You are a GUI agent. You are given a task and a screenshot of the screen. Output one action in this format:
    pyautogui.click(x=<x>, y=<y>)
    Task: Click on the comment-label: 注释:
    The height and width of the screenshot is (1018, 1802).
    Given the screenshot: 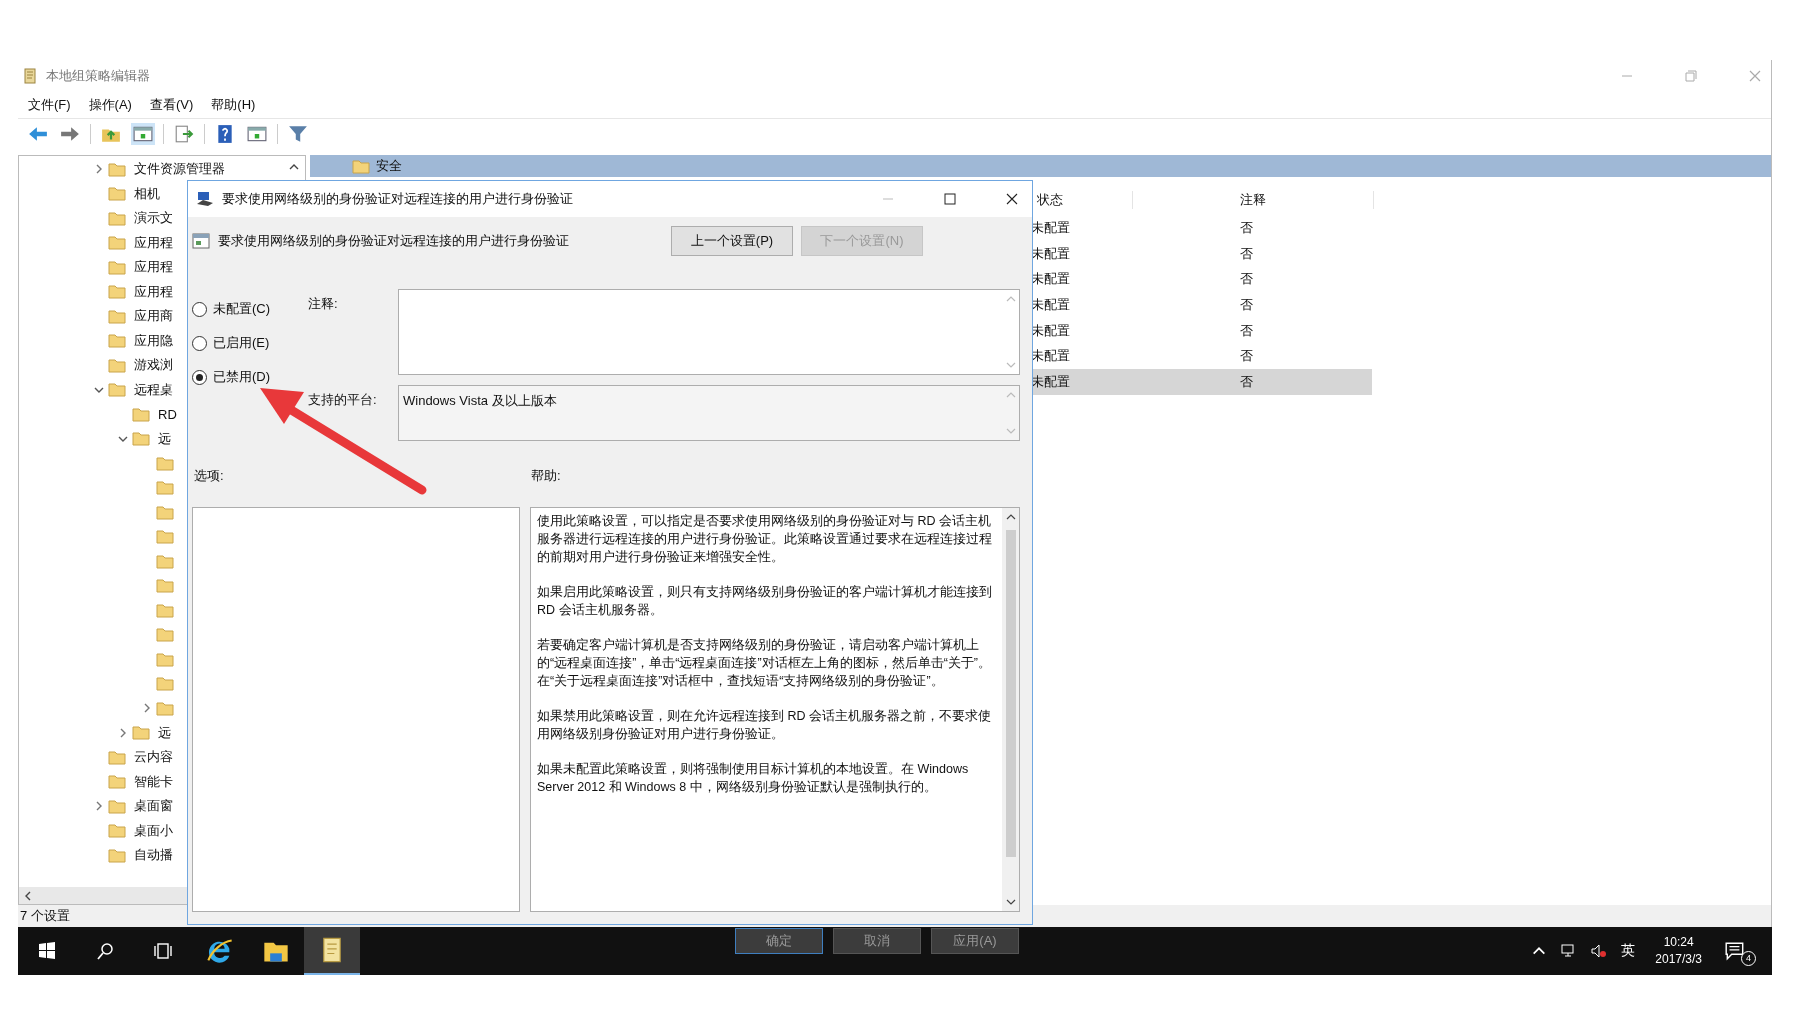 What is the action you would take?
    pyautogui.click(x=323, y=304)
    